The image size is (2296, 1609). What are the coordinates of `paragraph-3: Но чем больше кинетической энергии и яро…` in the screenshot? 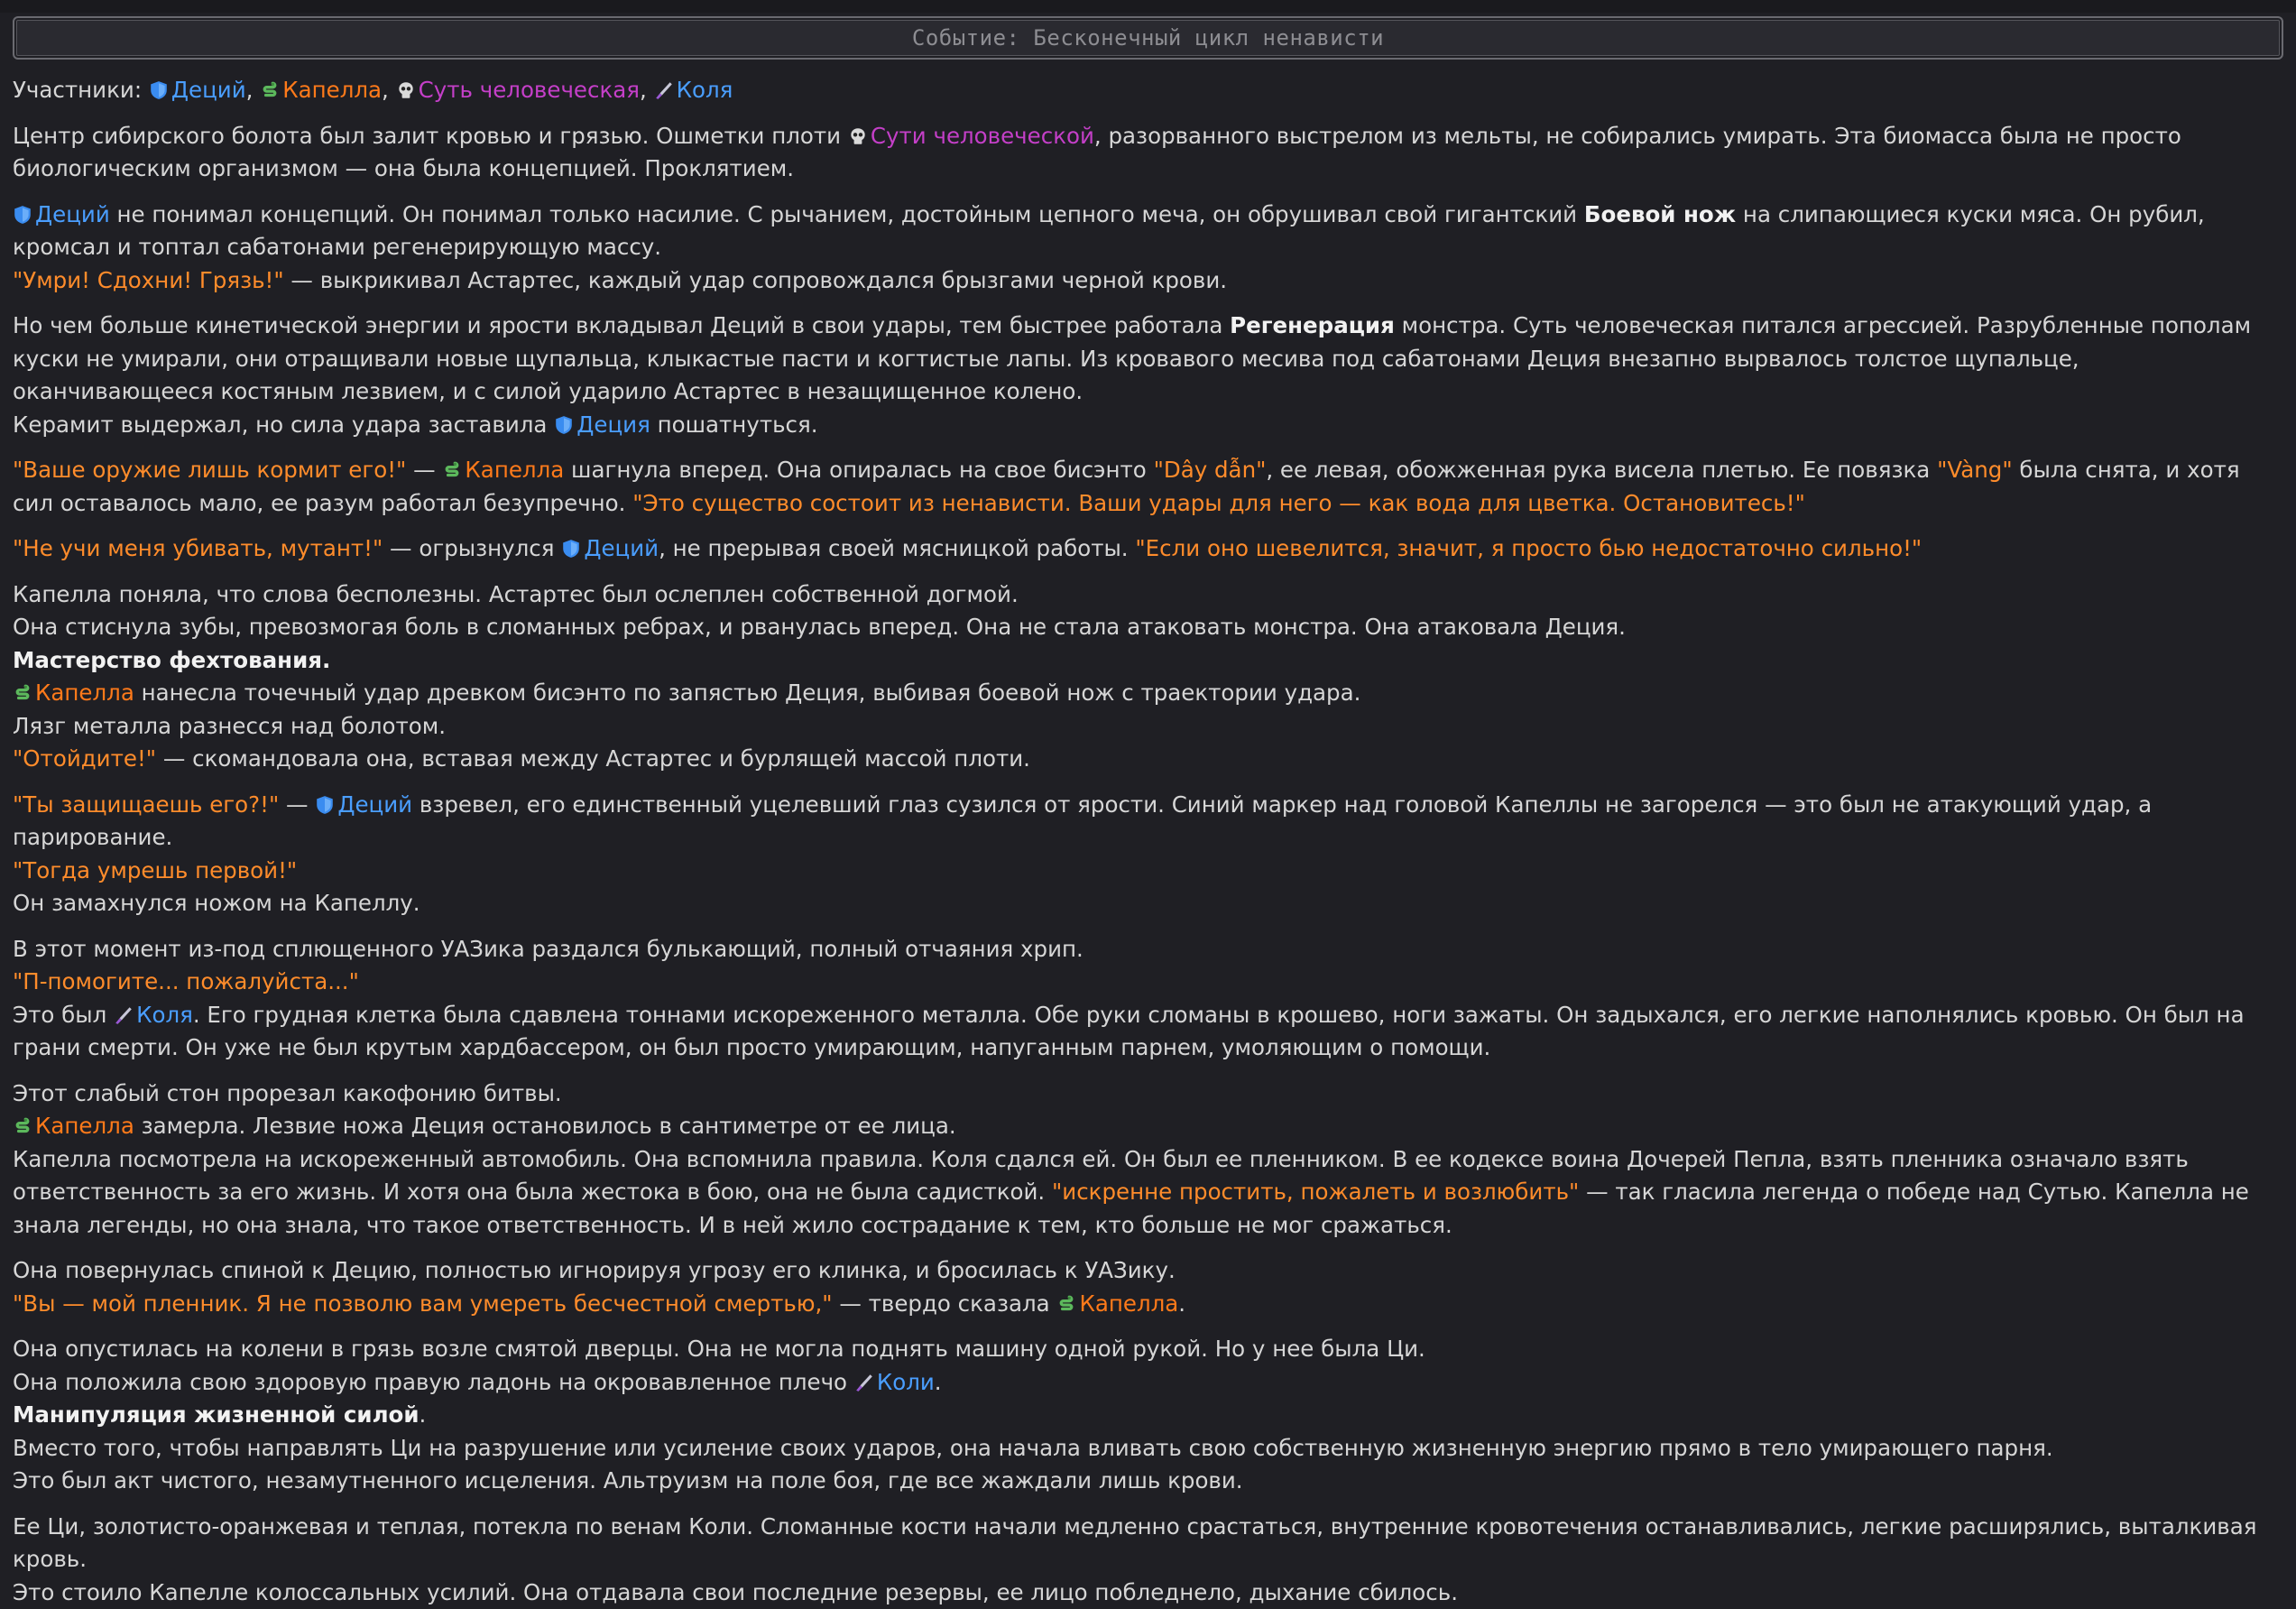 It's located at (1148, 376).